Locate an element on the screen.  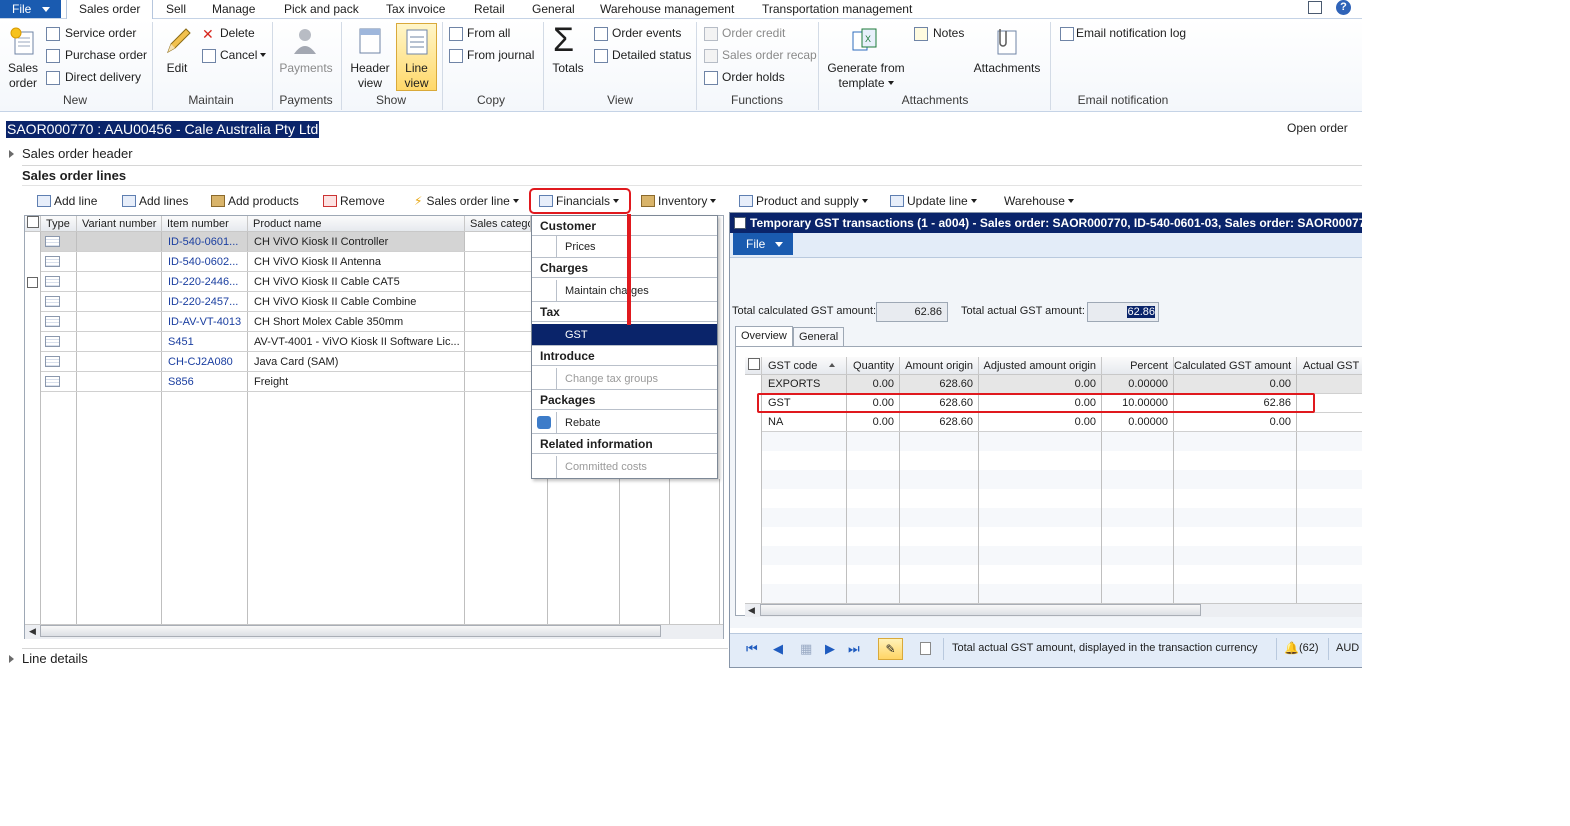
order-holds-button: Order holds is located at coordinates (753, 77).